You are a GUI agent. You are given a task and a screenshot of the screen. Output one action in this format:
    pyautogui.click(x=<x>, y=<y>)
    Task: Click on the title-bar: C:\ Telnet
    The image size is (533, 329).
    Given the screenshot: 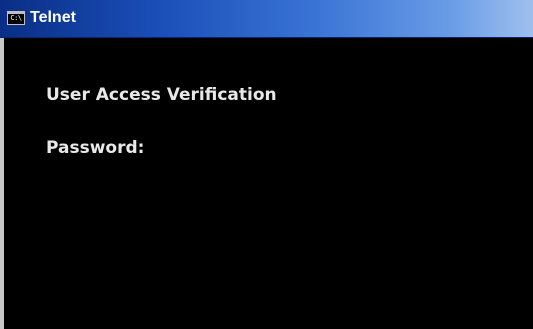 What is the action you would take?
    pyautogui.click(x=266, y=19)
    